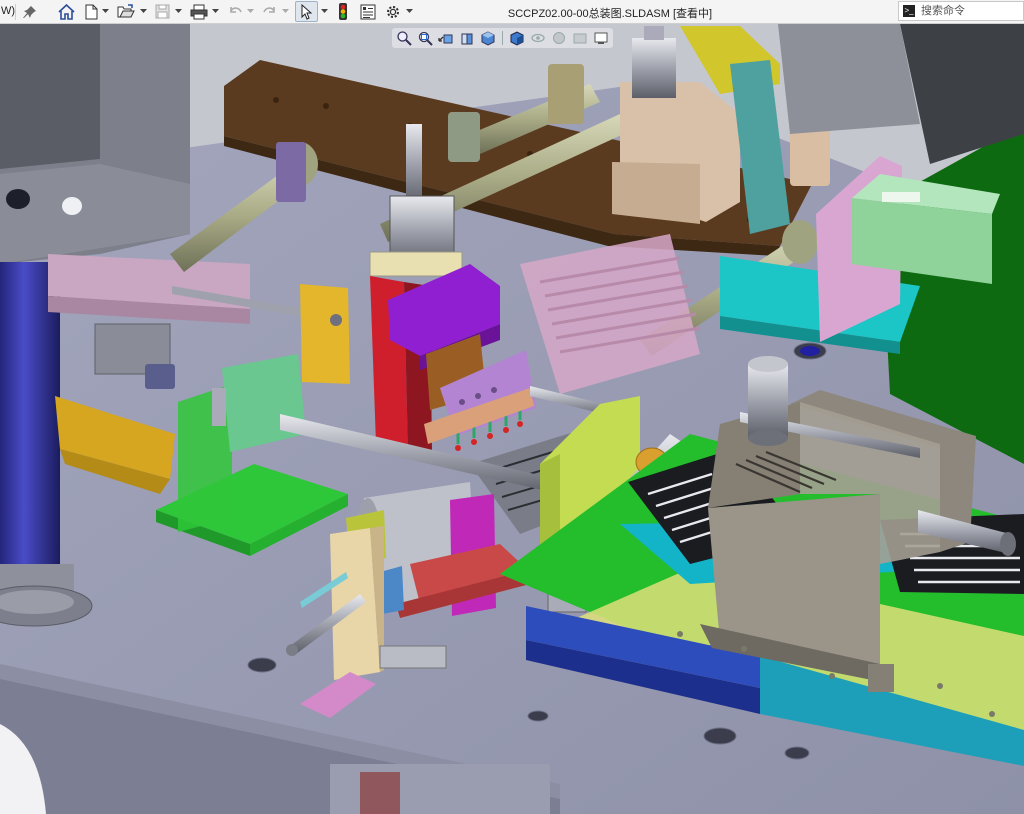 This screenshot has width=1024, height=814. What do you see at coordinates (270, 11) in the screenshot?
I see `redo-icon` at bounding box center [270, 11].